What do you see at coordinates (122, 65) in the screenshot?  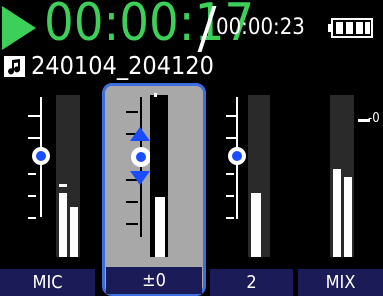 I see `file-name: 240104_204120` at bounding box center [122, 65].